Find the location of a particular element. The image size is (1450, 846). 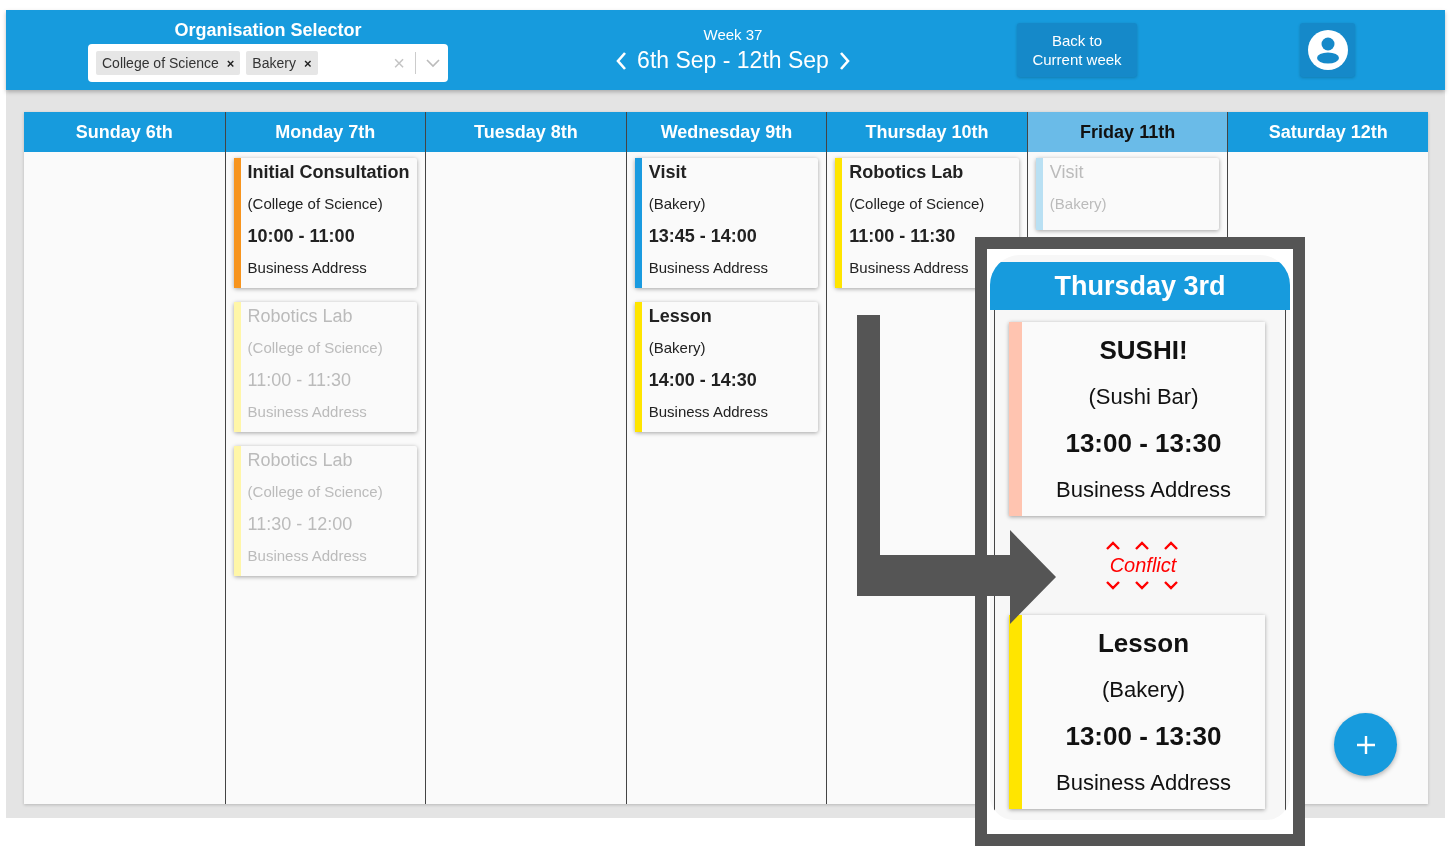

dropdown-icon is located at coordinates (433, 63).